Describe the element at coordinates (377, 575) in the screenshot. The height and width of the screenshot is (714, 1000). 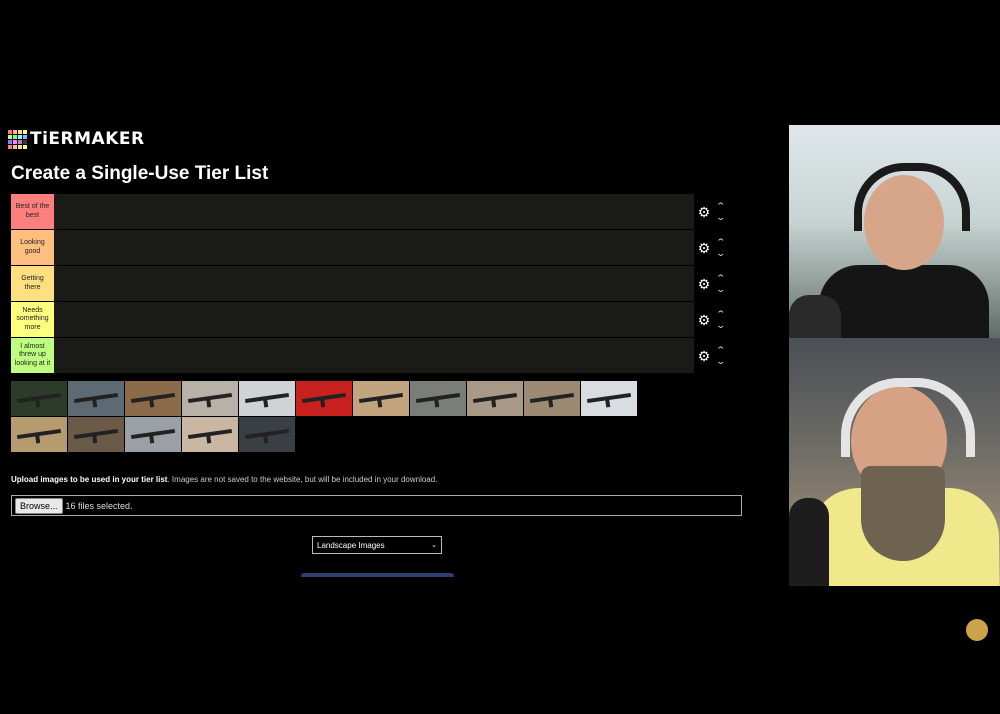
I see `save-download-button` at that location.